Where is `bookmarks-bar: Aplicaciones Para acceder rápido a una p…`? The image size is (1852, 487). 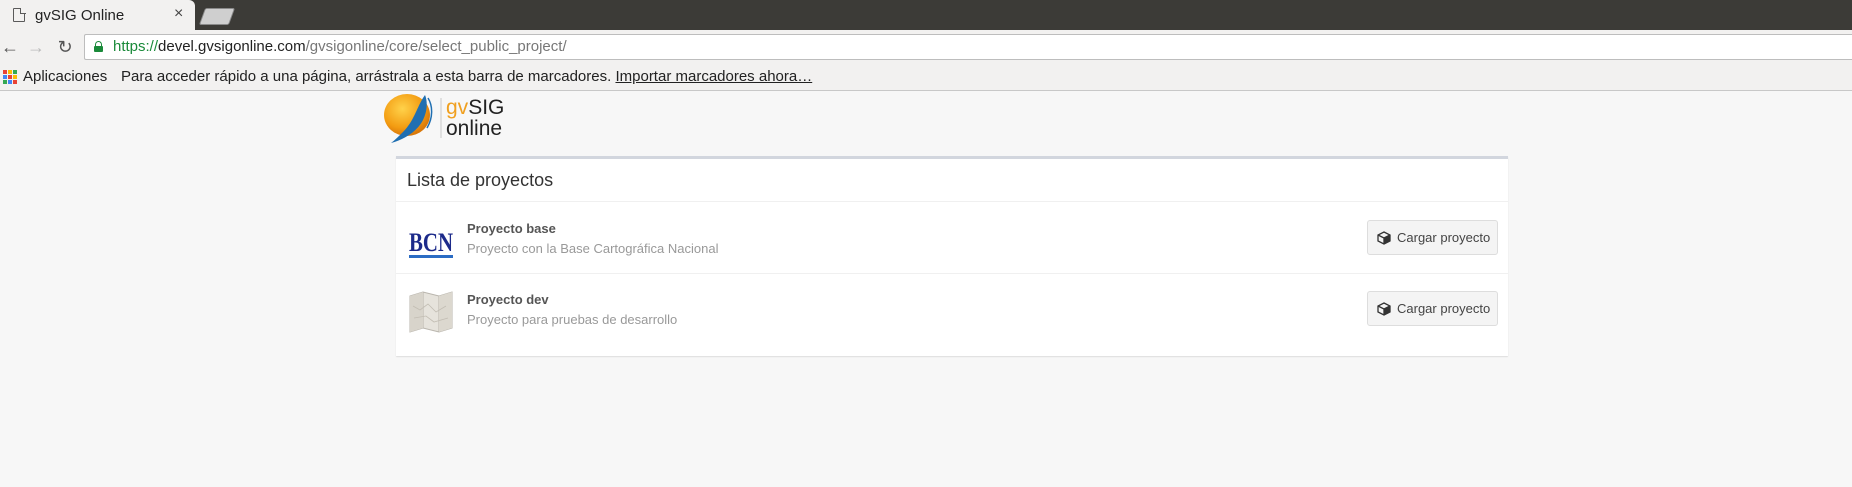 bookmarks-bar: Aplicaciones Para acceder rápido a una p… is located at coordinates (926, 77).